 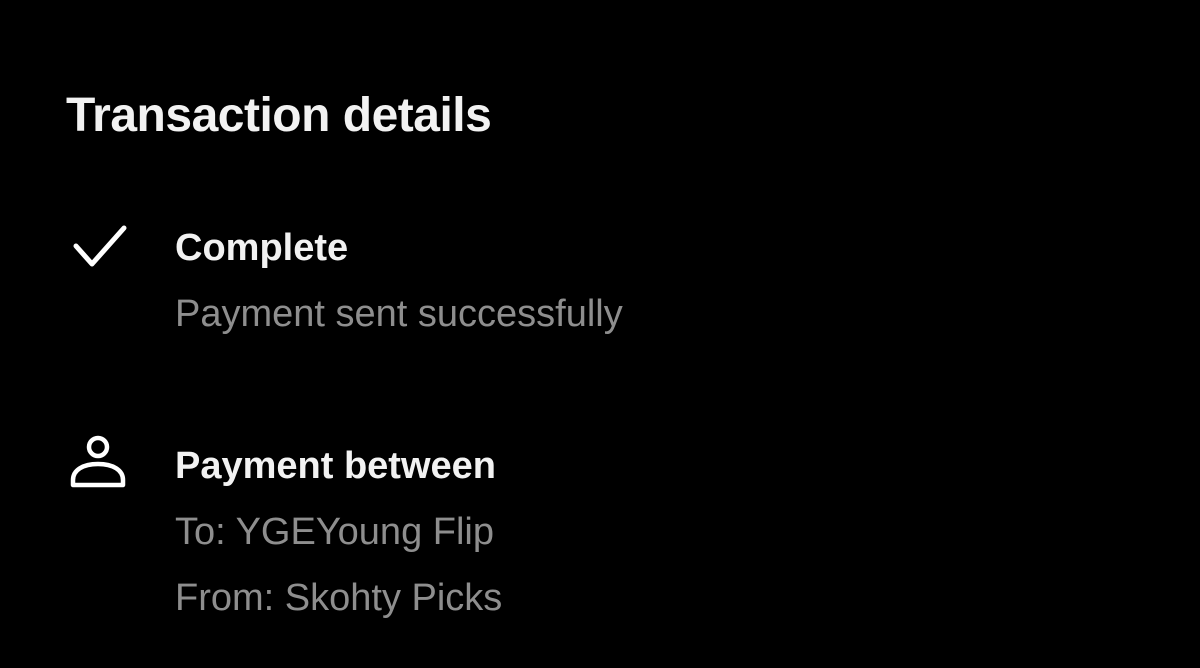 I want to click on recipient-text: To: YGEYoung Flip, so click(x=334, y=532).